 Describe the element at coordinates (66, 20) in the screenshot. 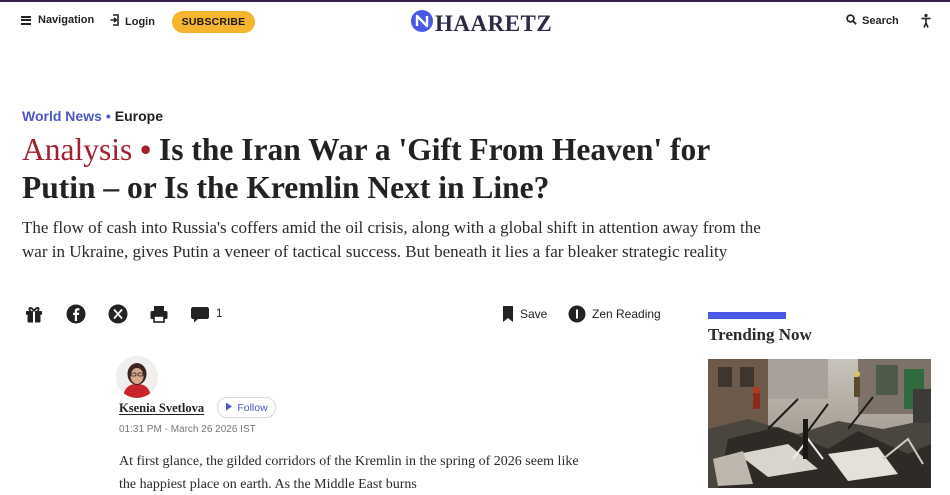

I see `navigation-label: Navigation` at that location.